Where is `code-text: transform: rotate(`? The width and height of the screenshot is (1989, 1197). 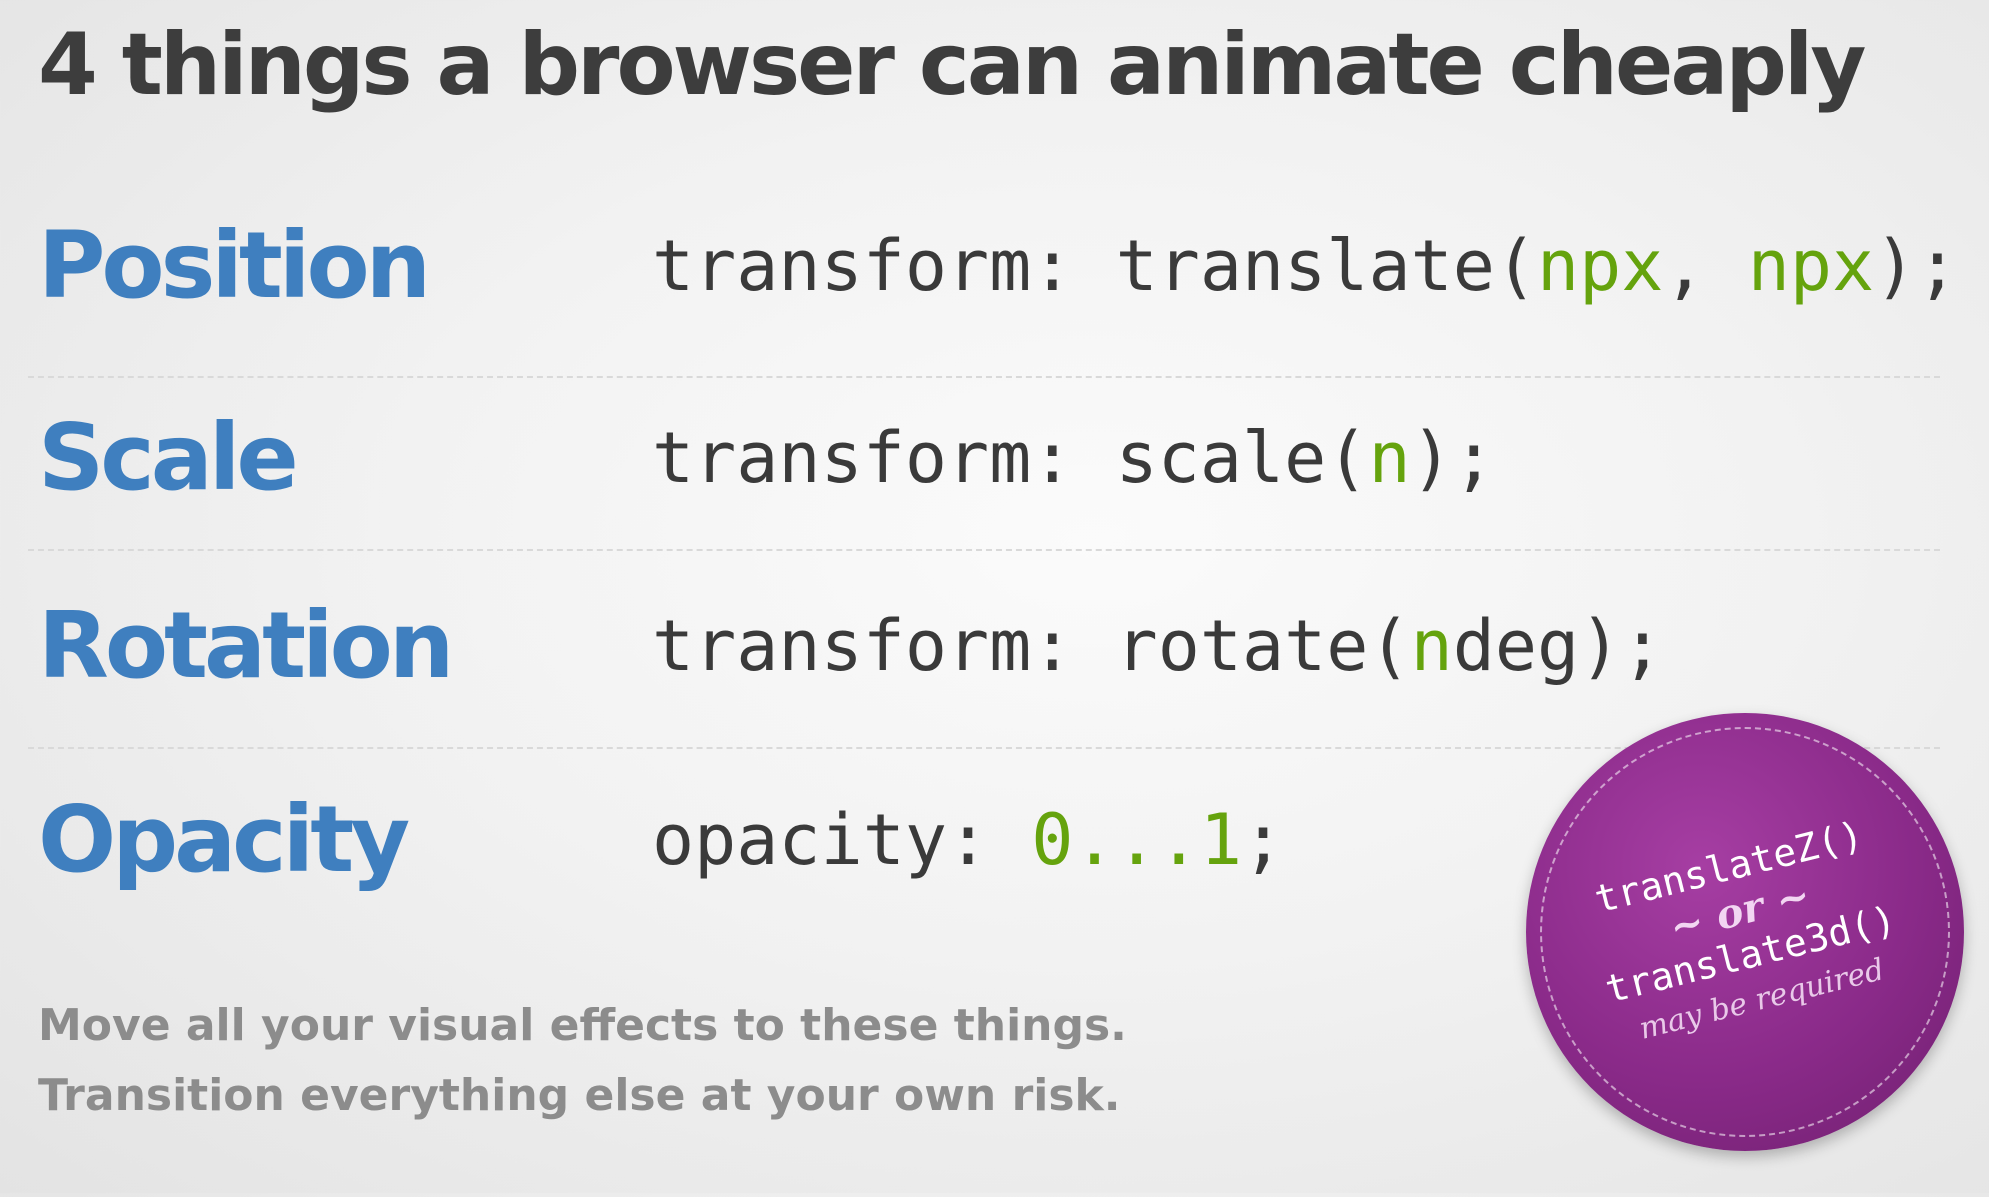
code-text: transform: rotate( is located at coordinates (1031, 646).